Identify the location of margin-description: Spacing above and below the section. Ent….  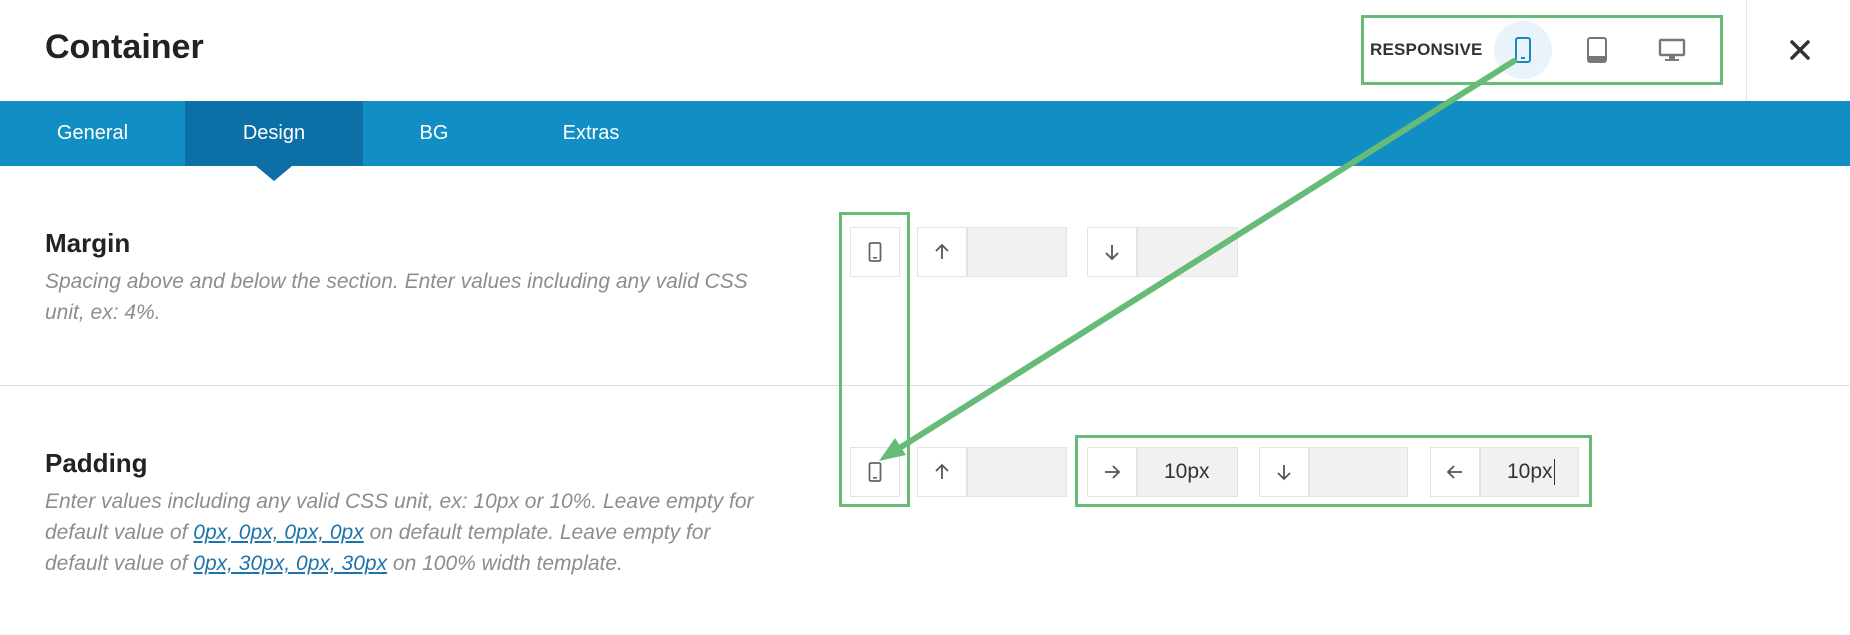
(396, 297).